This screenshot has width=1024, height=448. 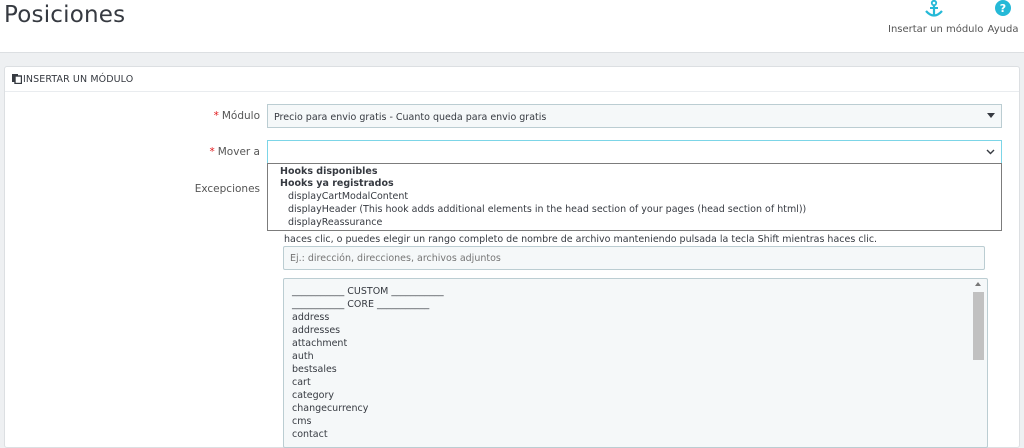 What do you see at coordinates (360, 304) in the screenshot?
I see `list-item: ___________ CORE ___________` at bounding box center [360, 304].